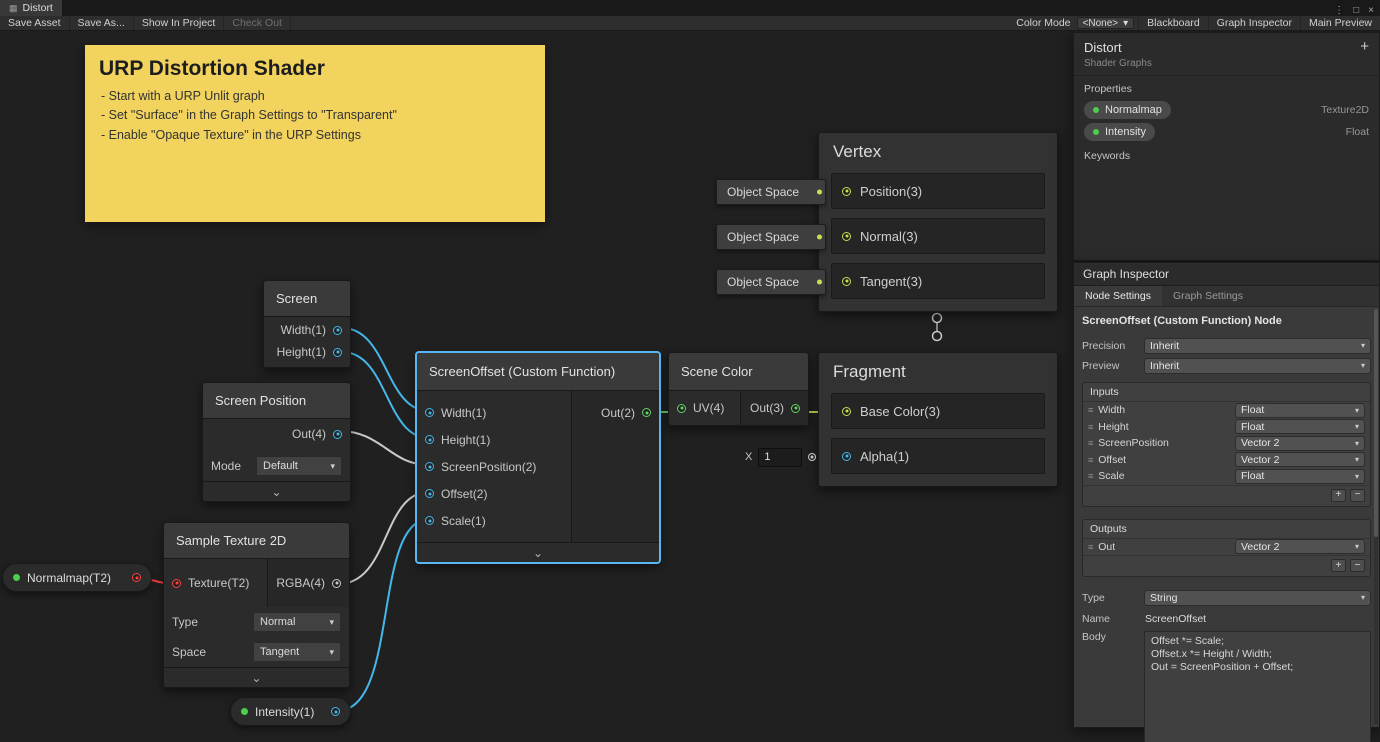 The height and width of the screenshot is (742, 1380). Describe the element at coordinates (846, 191) in the screenshot. I see `vertex-position-input-port` at that location.